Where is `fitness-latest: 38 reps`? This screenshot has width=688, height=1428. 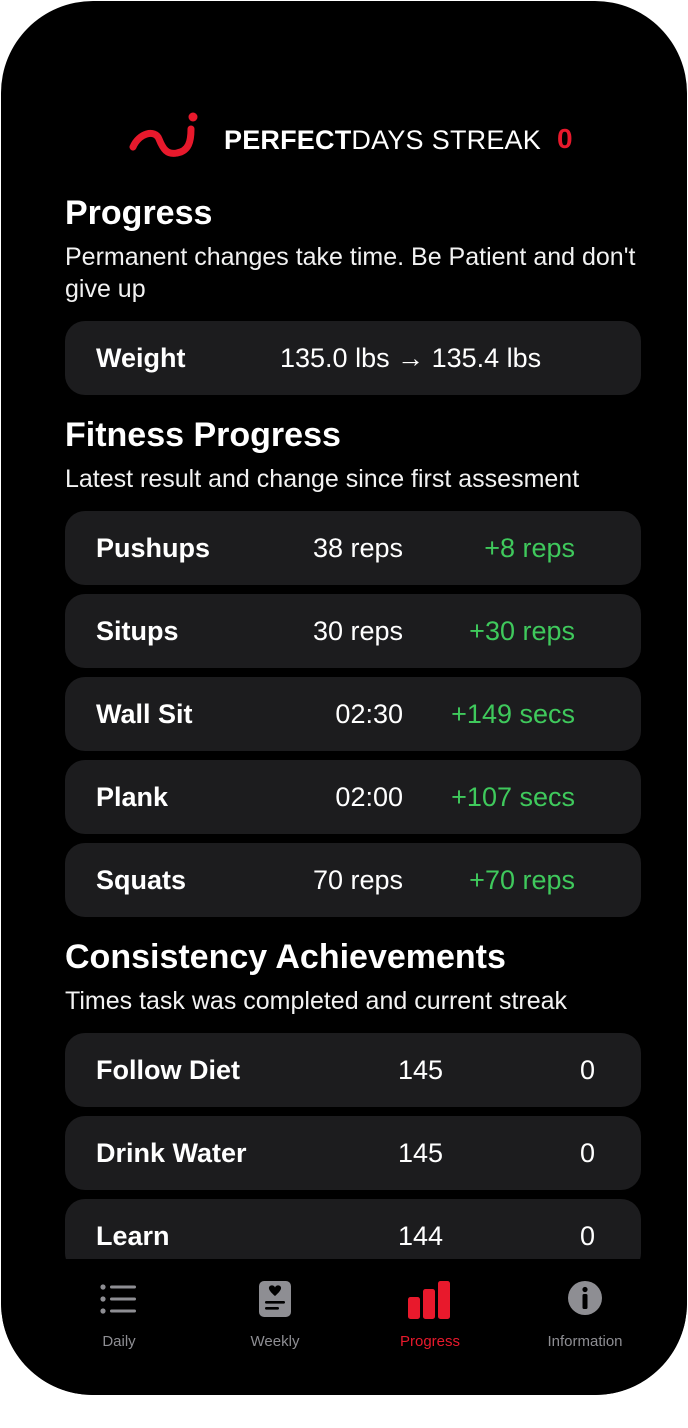 fitness-latest: 38 reps is located at coordinates (357, 548).